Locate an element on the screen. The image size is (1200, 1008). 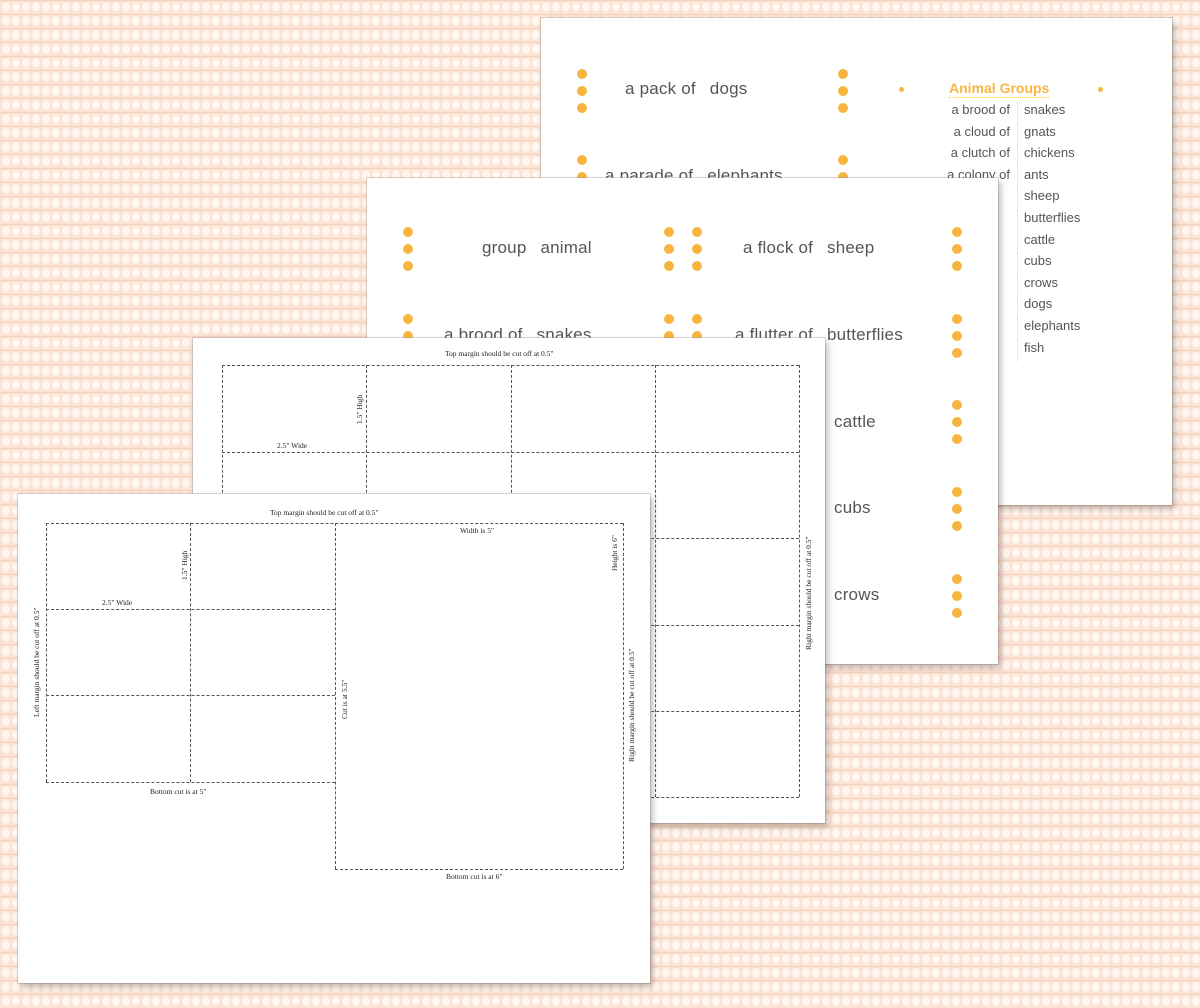
animal-name: crows is located at coordinates (1037, 285).